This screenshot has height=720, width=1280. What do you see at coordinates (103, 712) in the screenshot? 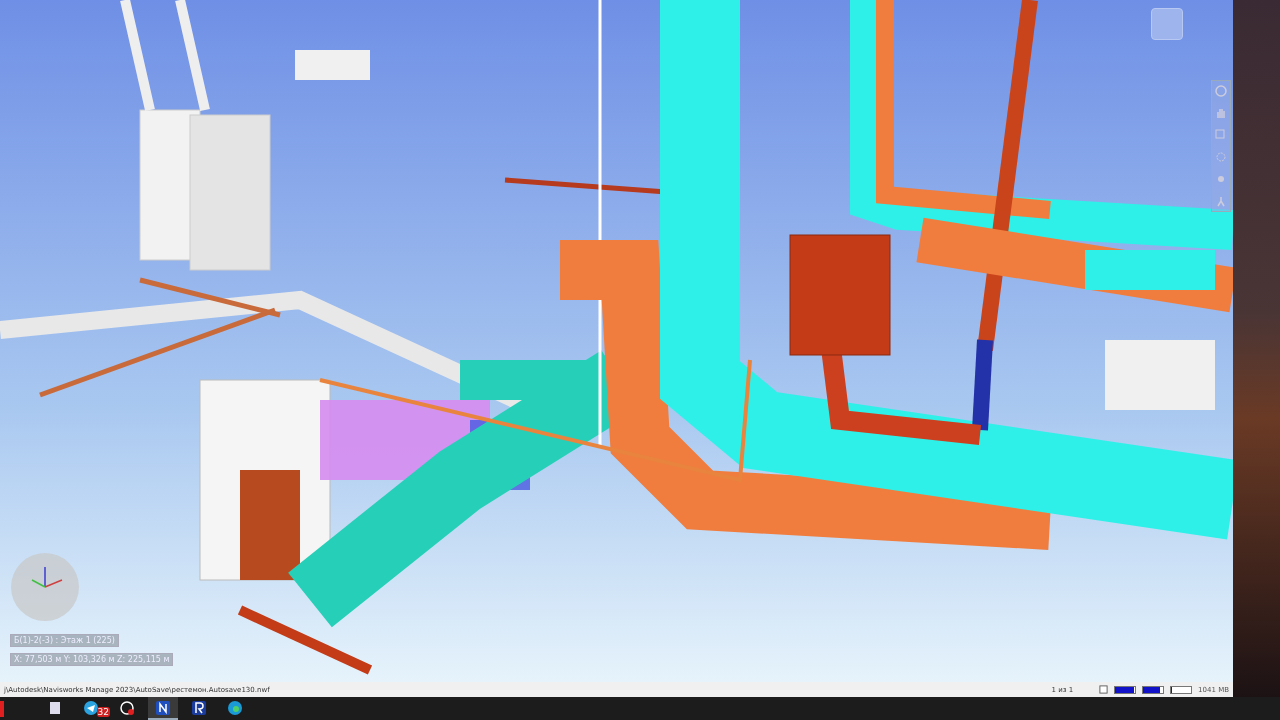
I see `unread-count: 32` at bounding box center [103, 712].